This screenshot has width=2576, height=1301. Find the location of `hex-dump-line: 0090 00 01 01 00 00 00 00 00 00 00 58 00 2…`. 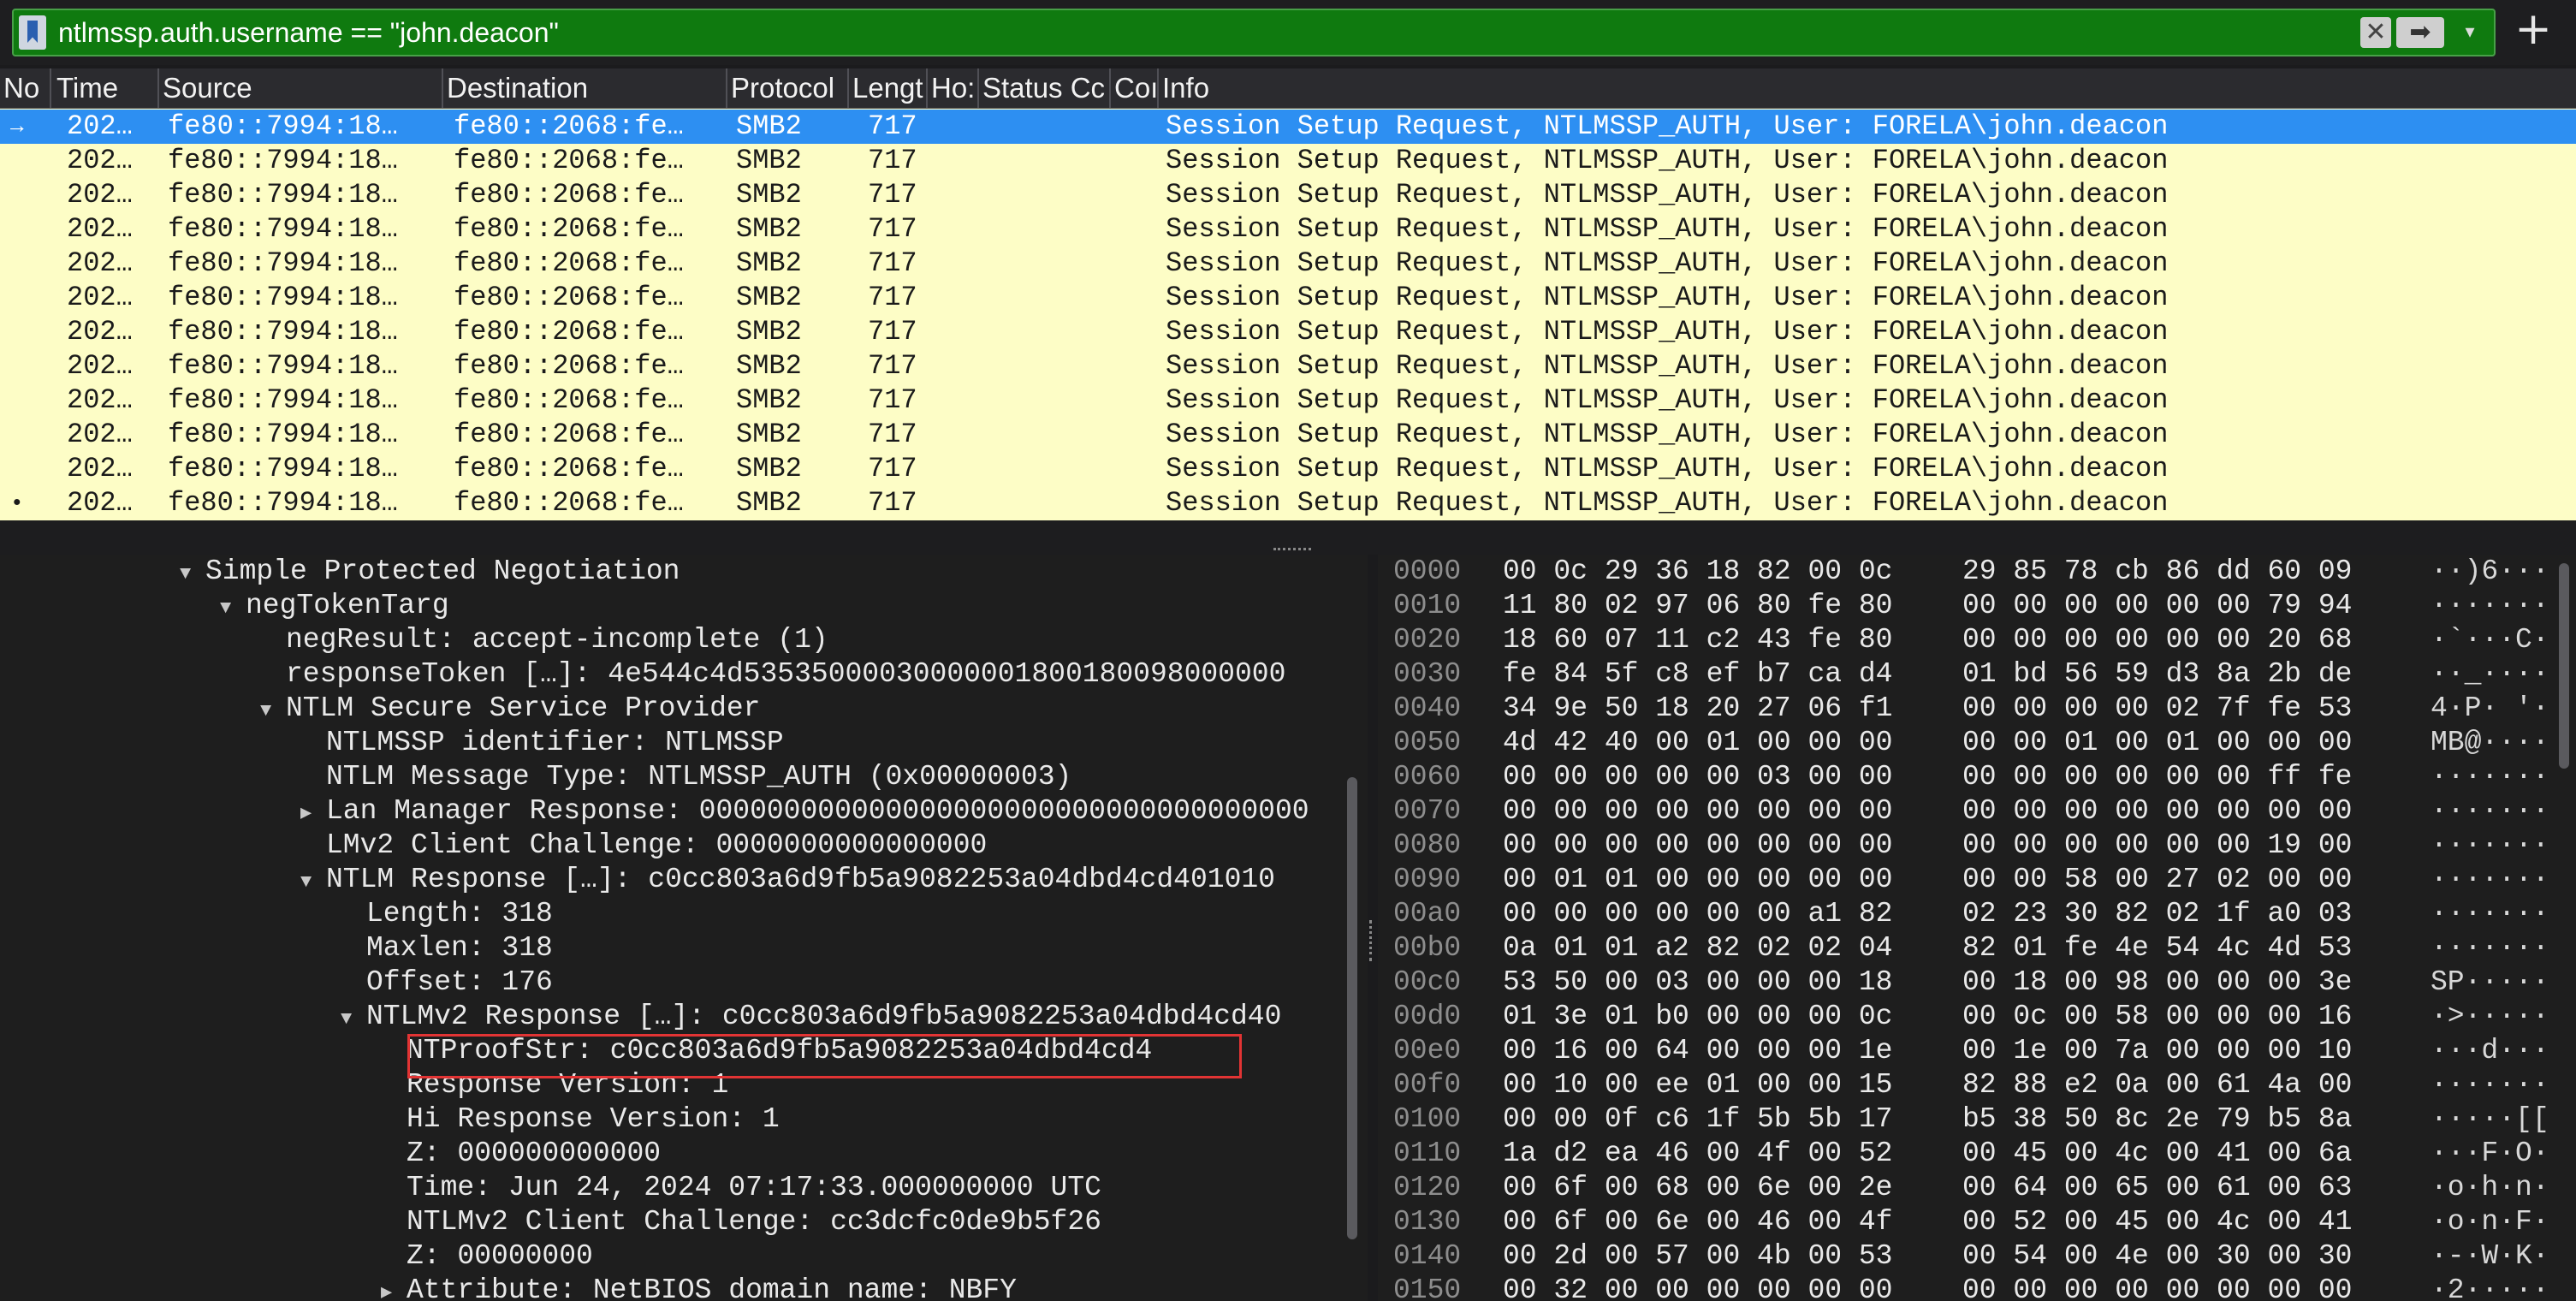

hex-dump-line: 0090 00 01 01 00 00 00 00 00 00 00 58 00 2… is located at coordinates (1977, 880).